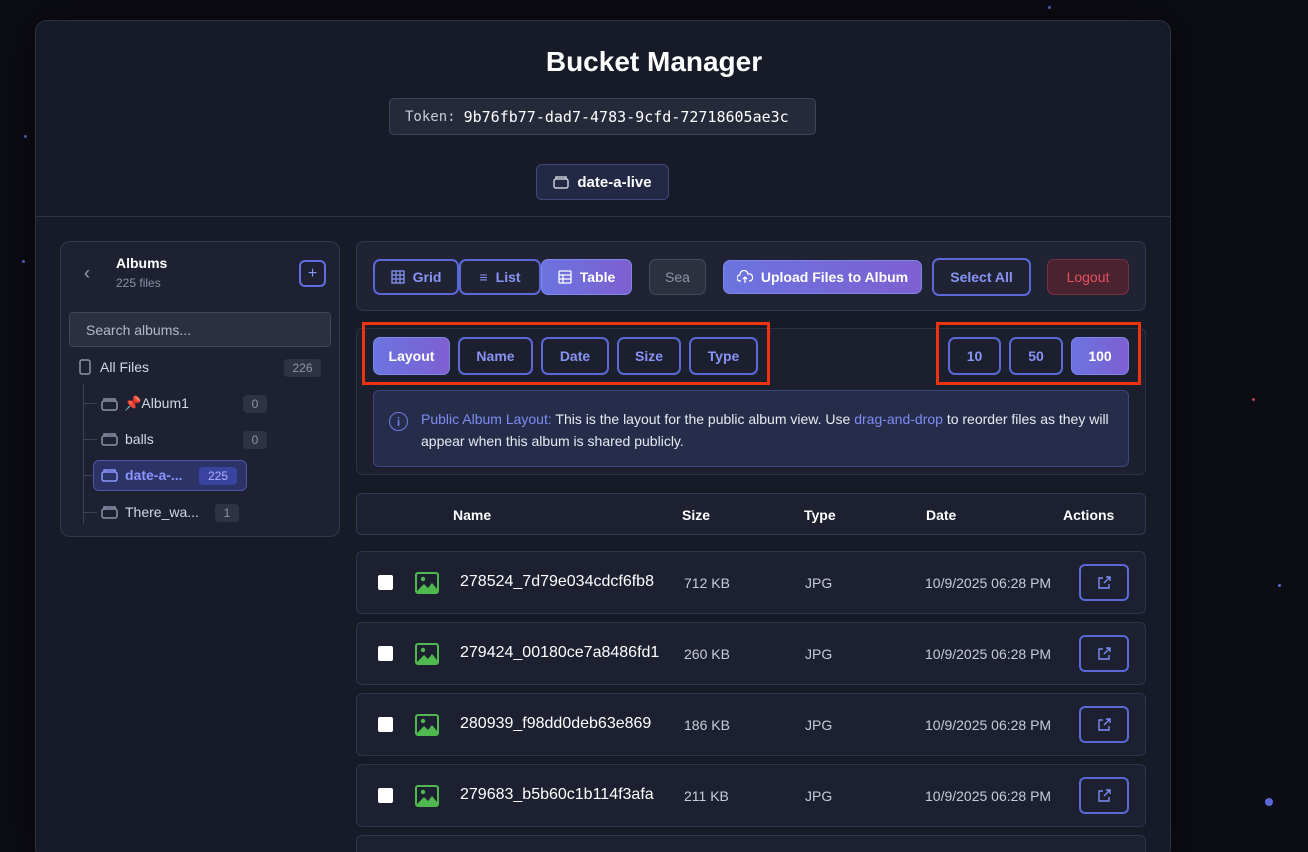  I want to click on col-actions: Actions, so click(1089, 515).